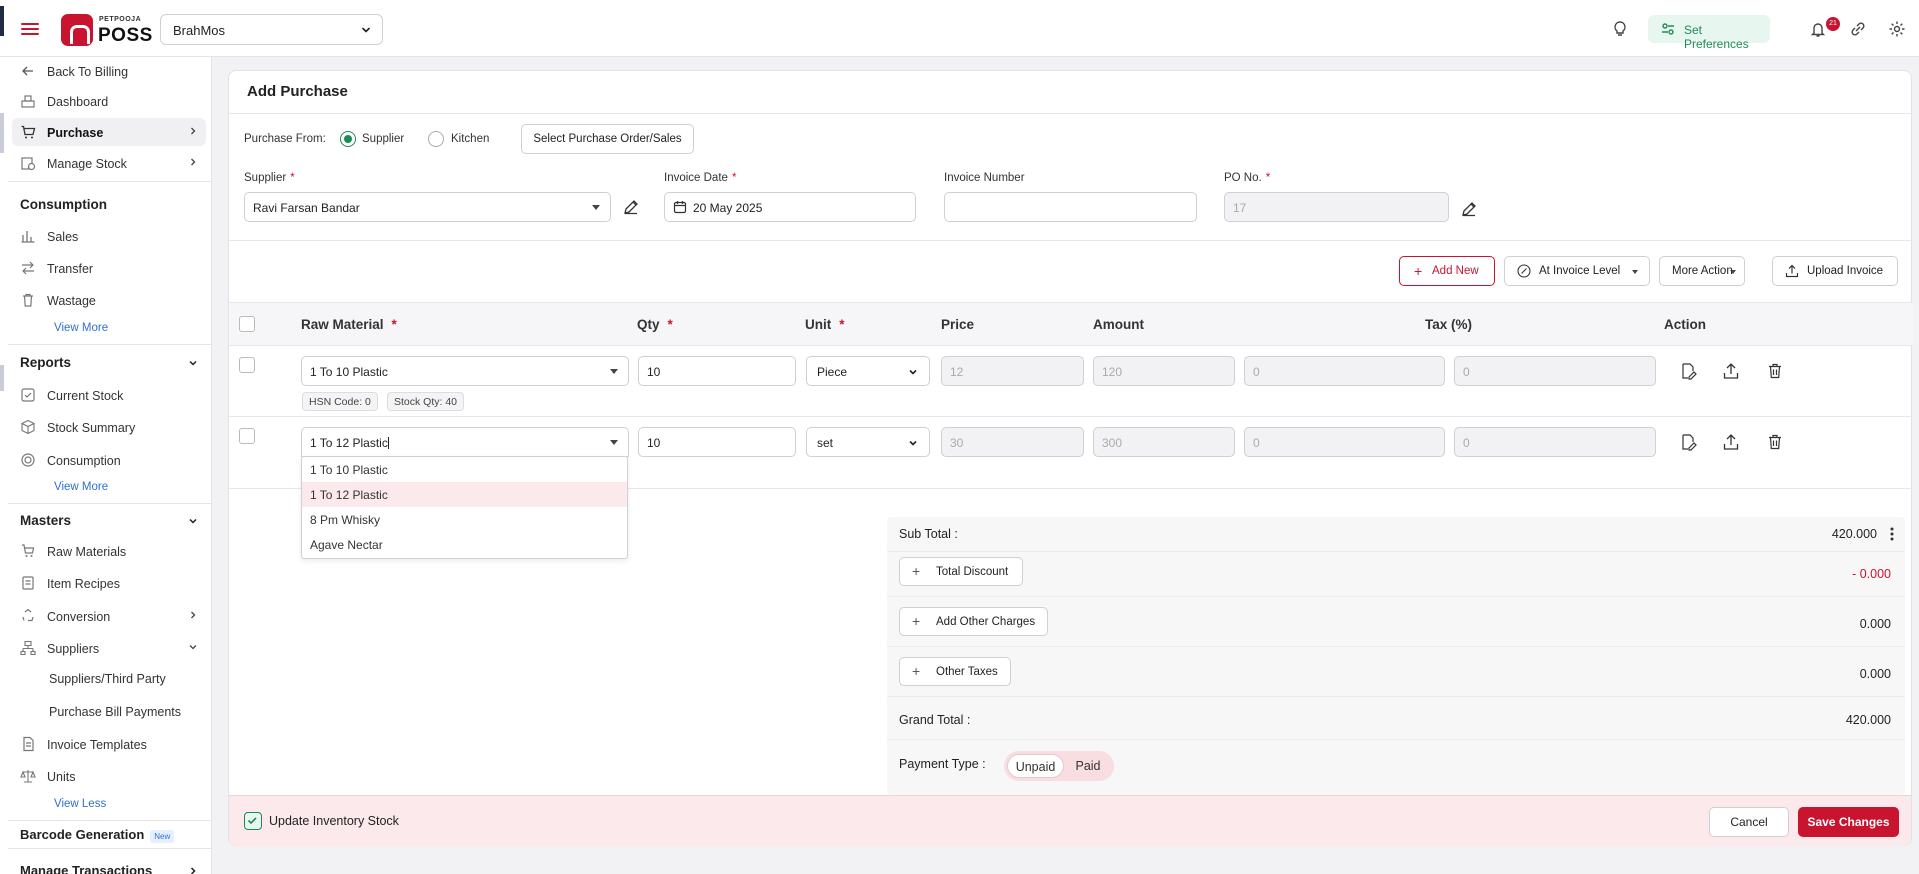 The image size is (1919, 874). Describe the element at coordinates (109, 776) in the screenshot. I see `sidebar-item-units: Units` at that location.